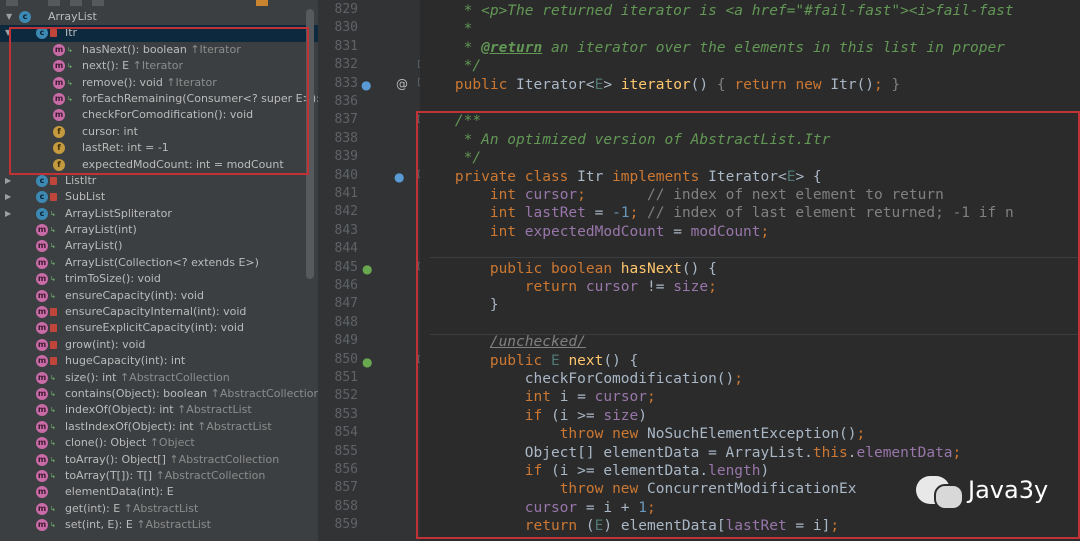 The image size is (1080, 541). Describe the element at coordinates (310, 144) in the screenshot. I see `structure-scrollbar` at that location.